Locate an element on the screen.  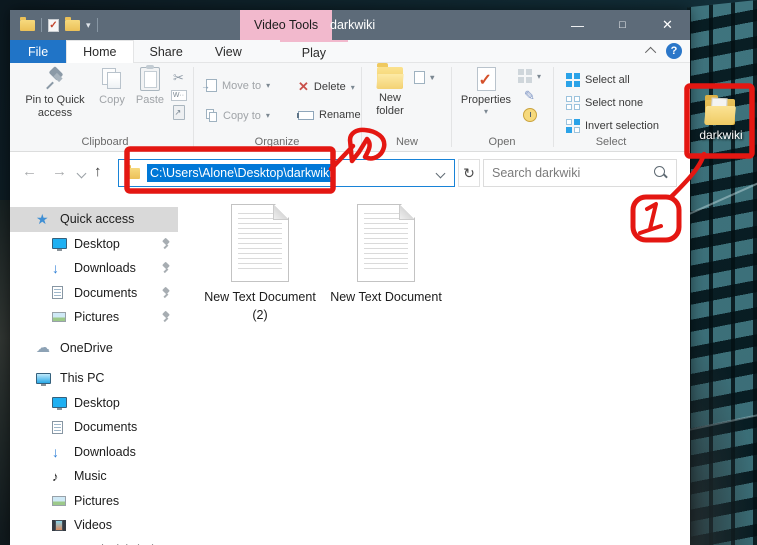
paste-button: Paste is located at coordinates (150, 86).